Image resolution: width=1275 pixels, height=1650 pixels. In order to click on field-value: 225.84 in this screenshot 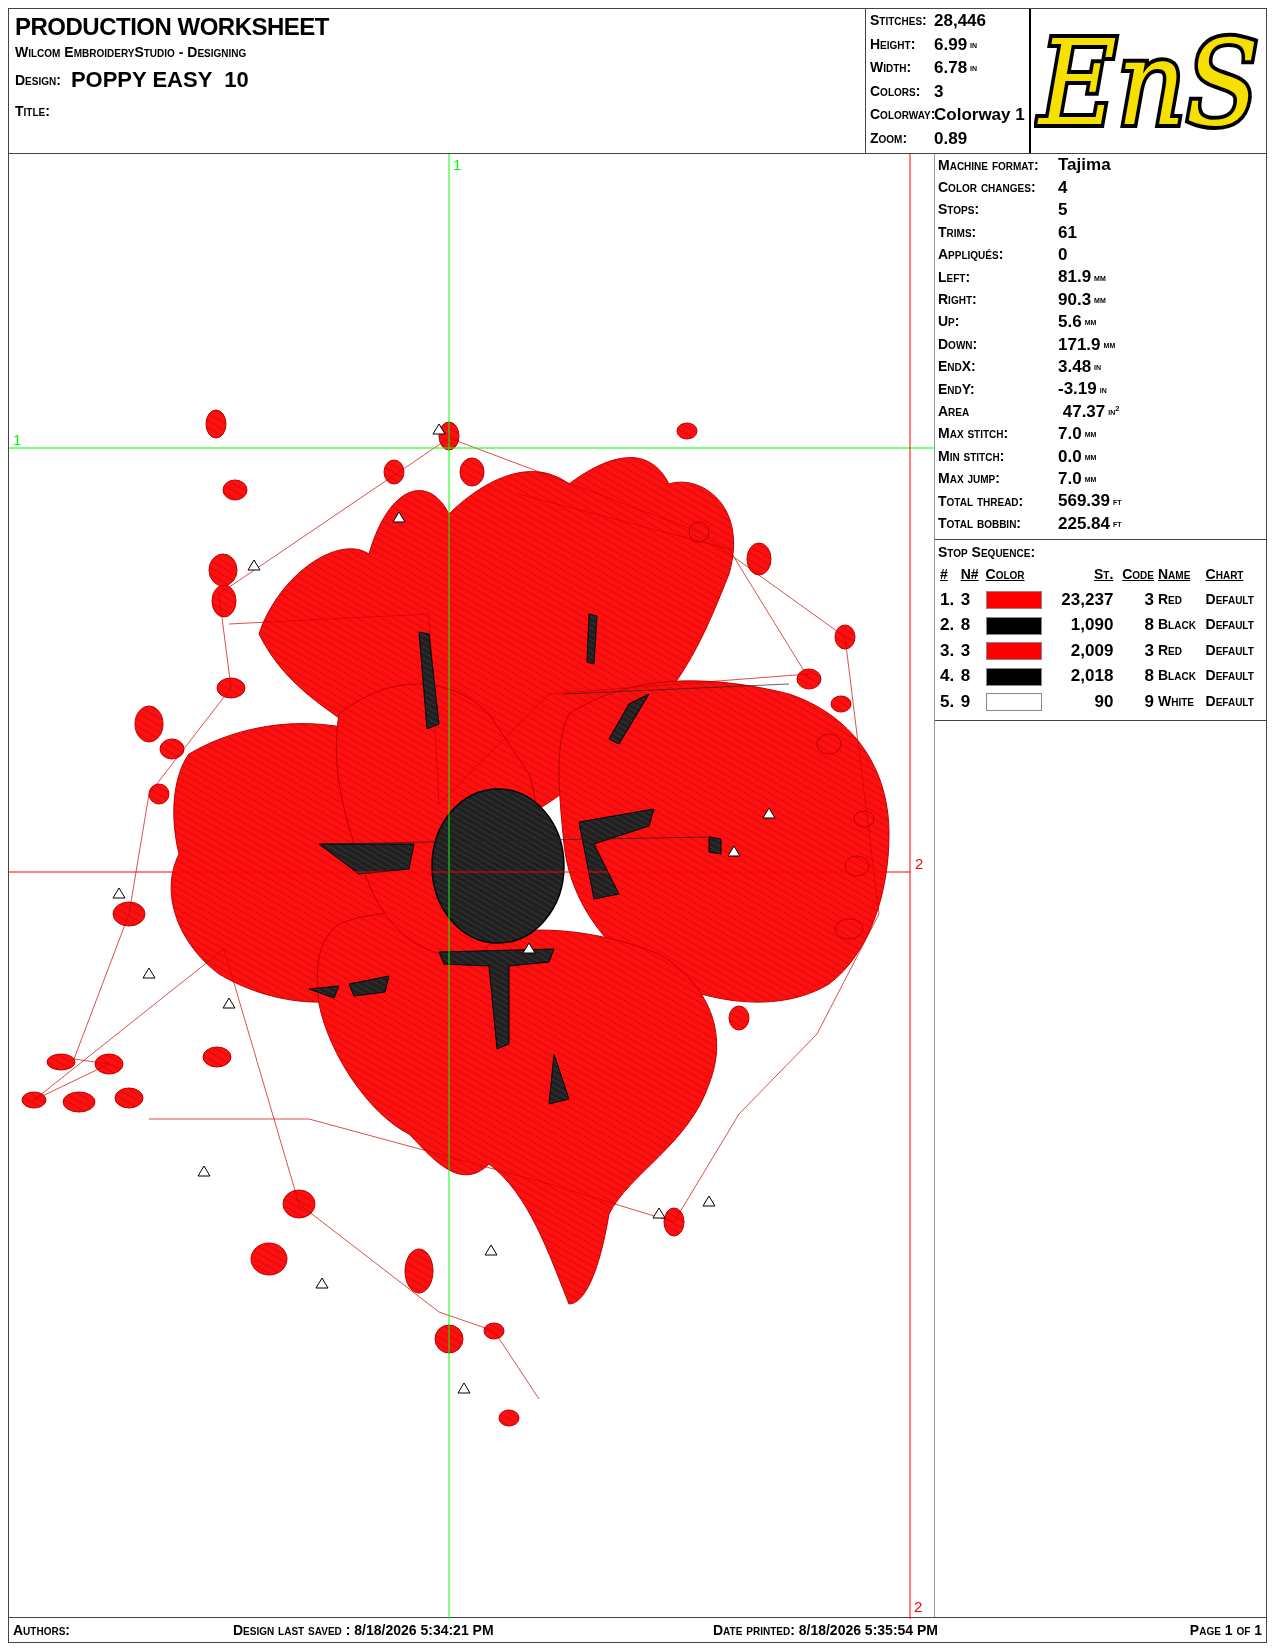, I will do `click(1084, 523)`.